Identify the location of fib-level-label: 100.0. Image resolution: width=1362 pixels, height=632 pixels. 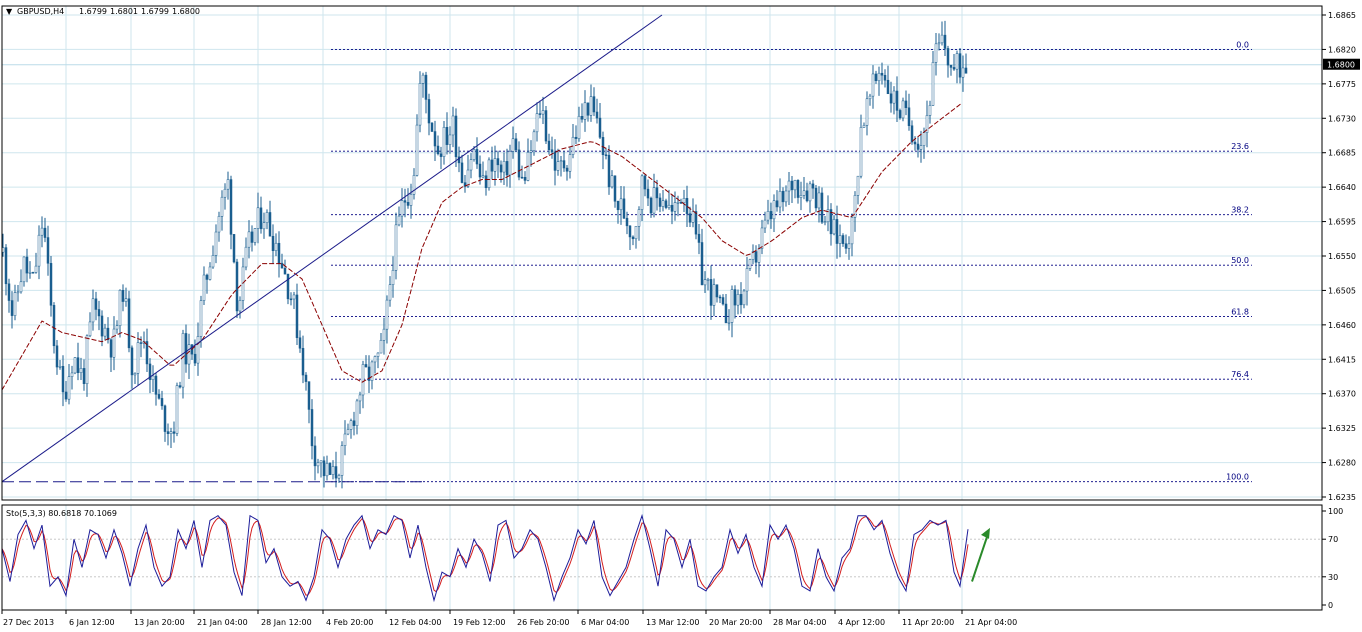
(1237, 477).